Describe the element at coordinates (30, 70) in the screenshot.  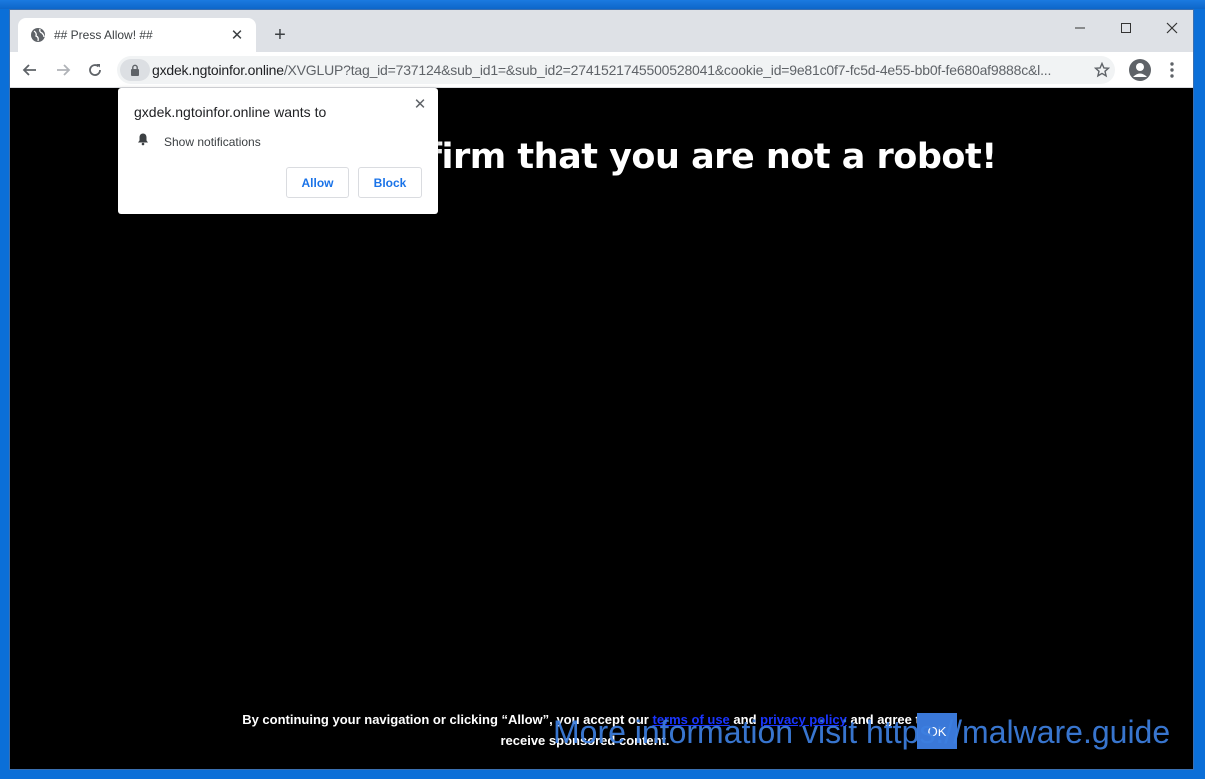
I see `back-arrow-icon` at that location.